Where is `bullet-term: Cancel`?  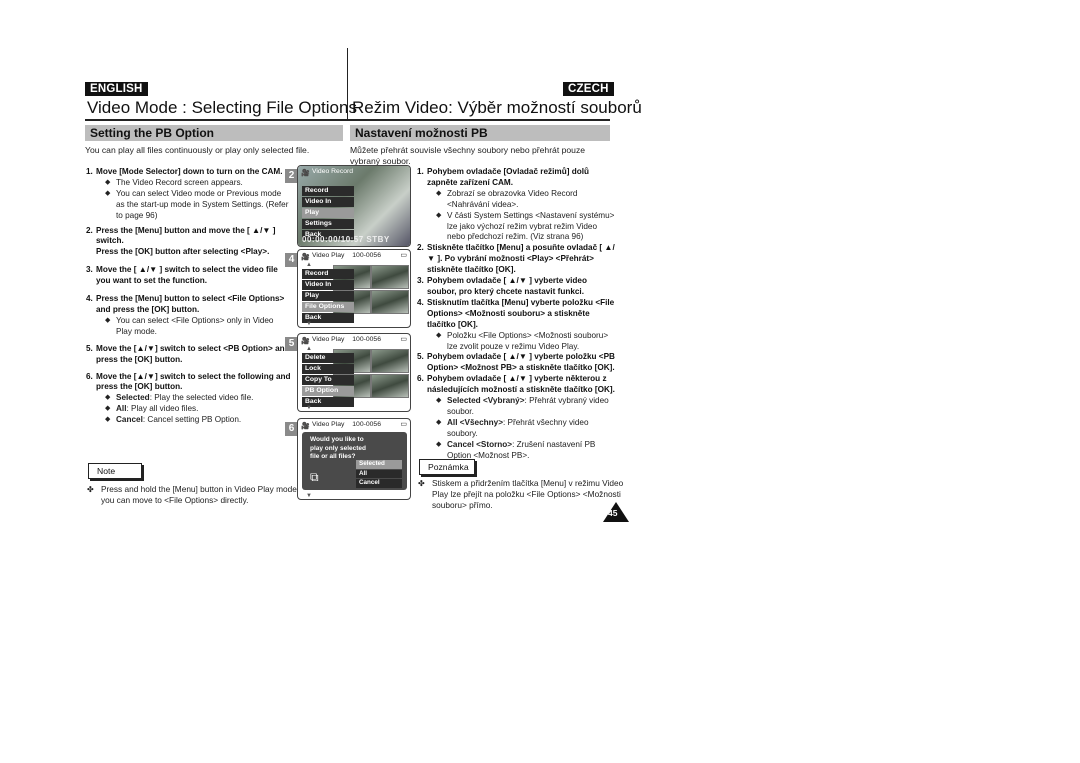
bullet-term: Cancel is located at coordinates (129, 420).